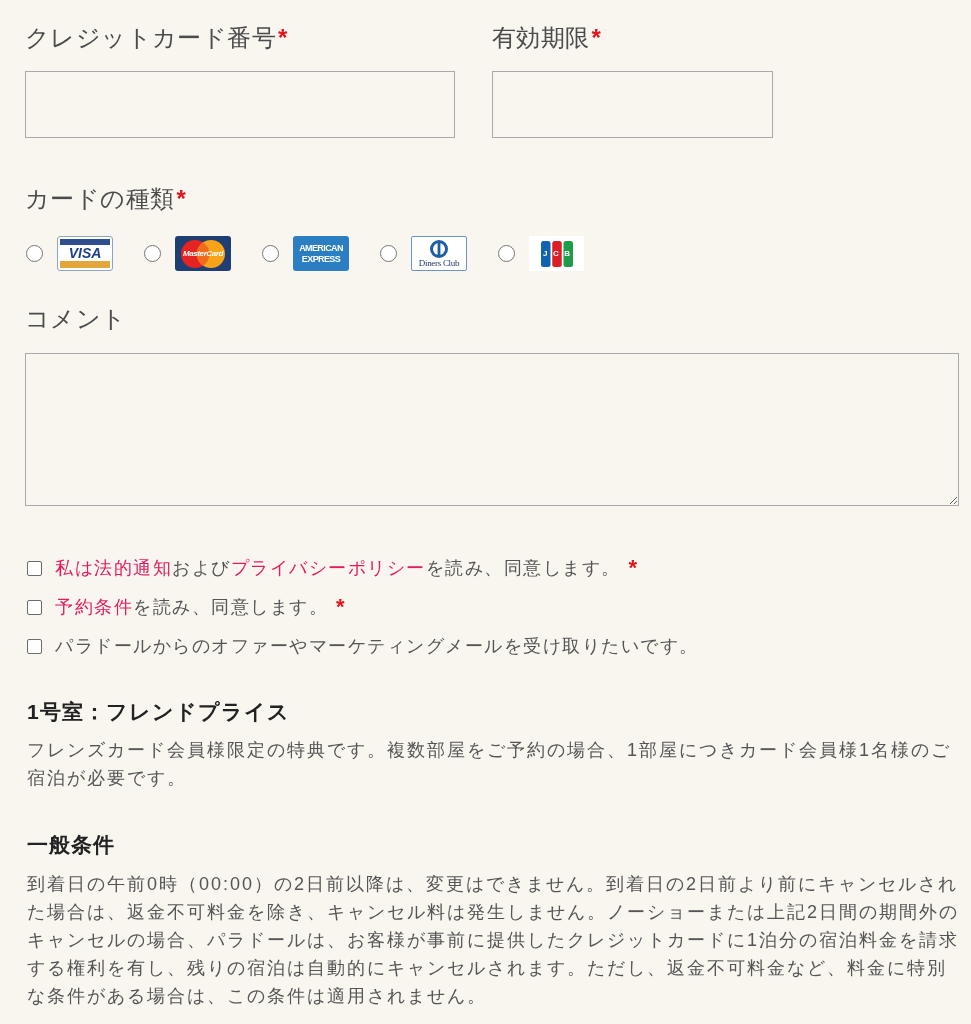  I want to click on section-heading: 一般条件, so click(71, 845).